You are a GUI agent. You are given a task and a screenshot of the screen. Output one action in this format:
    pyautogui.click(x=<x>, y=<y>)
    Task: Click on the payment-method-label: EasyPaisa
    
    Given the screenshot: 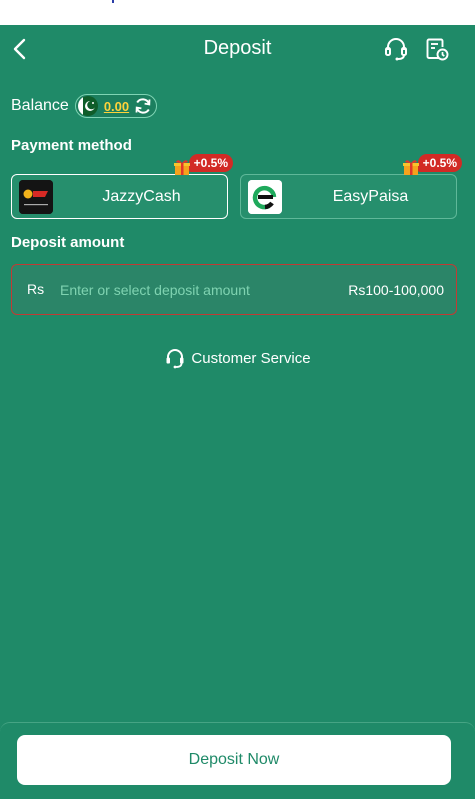 What is the action you would take?
    pyautogui.click(x=370, y=196)
    